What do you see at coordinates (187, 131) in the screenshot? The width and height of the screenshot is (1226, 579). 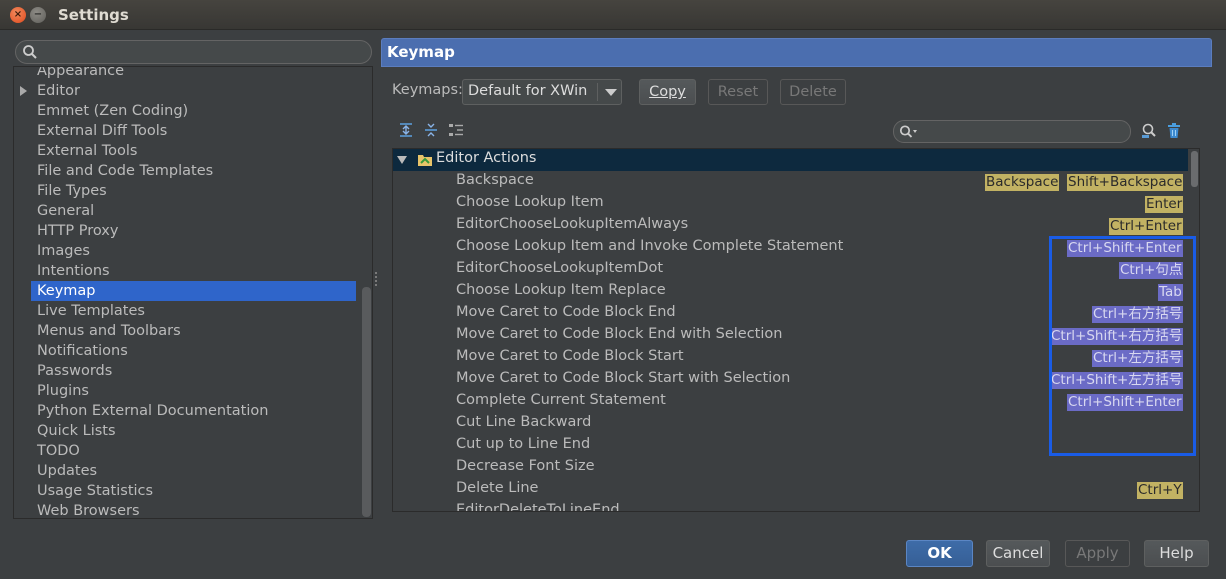 I see `tree-item: External Diff Tools` at bounding box center [187, 131].